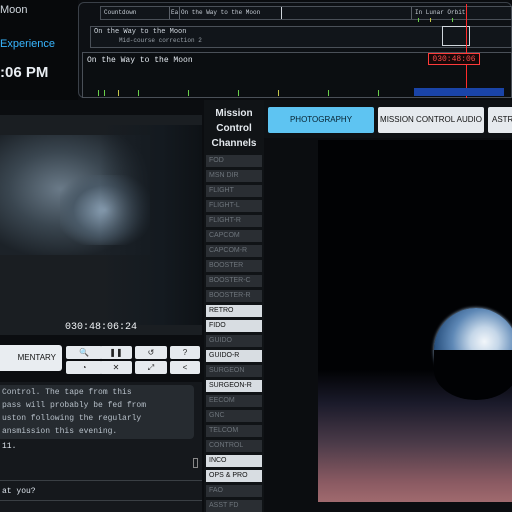 The height and width of the screenshot is (512, 512). What do you see at coordinates (140, 60) in the screenshot?
I see `timeline-detail-title: On the Way to the Moon` at bounding box center [140, 60].